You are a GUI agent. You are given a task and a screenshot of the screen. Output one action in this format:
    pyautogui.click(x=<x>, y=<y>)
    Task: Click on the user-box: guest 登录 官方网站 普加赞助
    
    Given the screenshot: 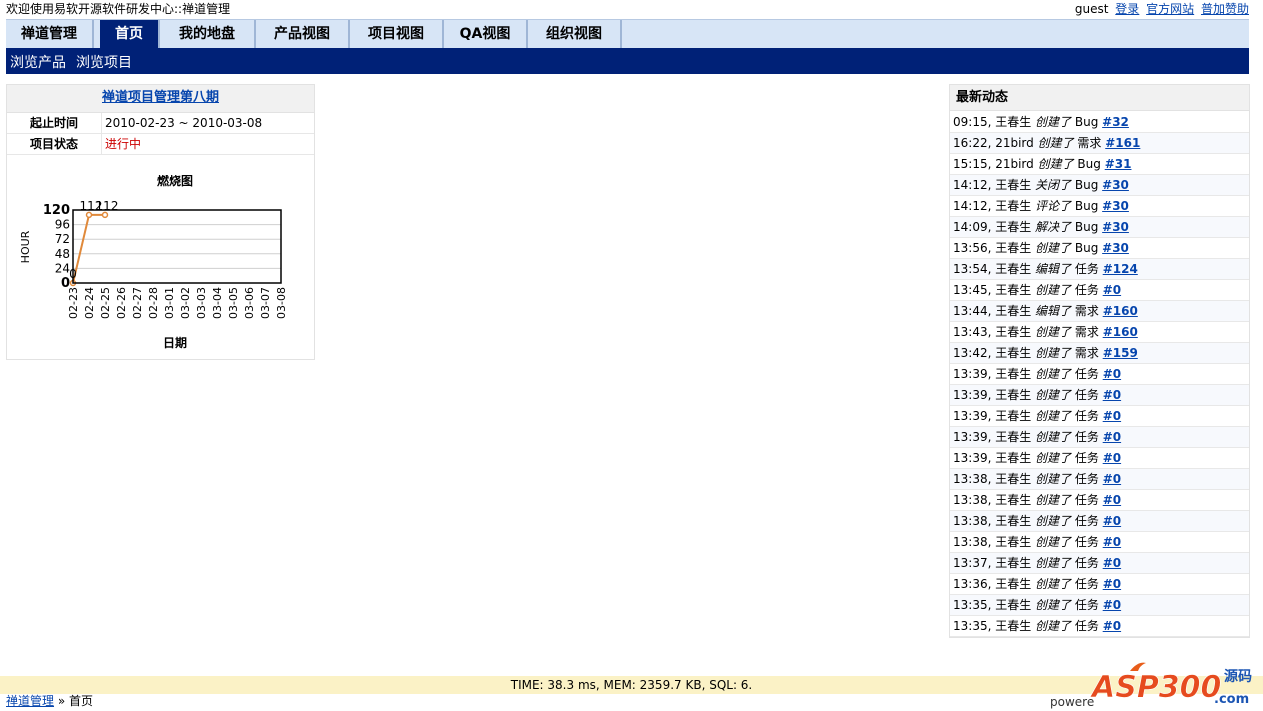 What is the action you would take?
    pyautogui.click(x=1160, y=8)
    